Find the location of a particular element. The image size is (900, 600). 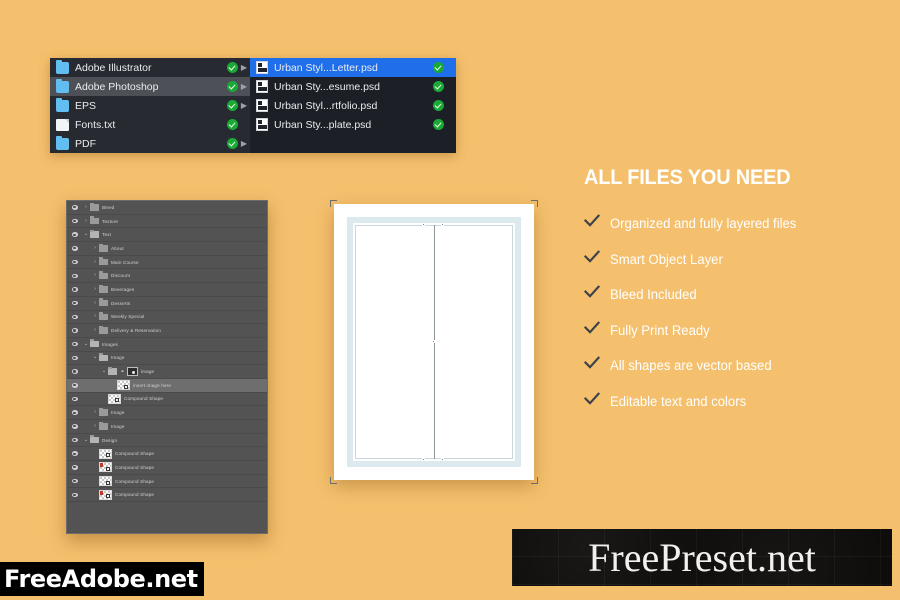

guide-anchor-top-left is located at coordinates (423, 224).